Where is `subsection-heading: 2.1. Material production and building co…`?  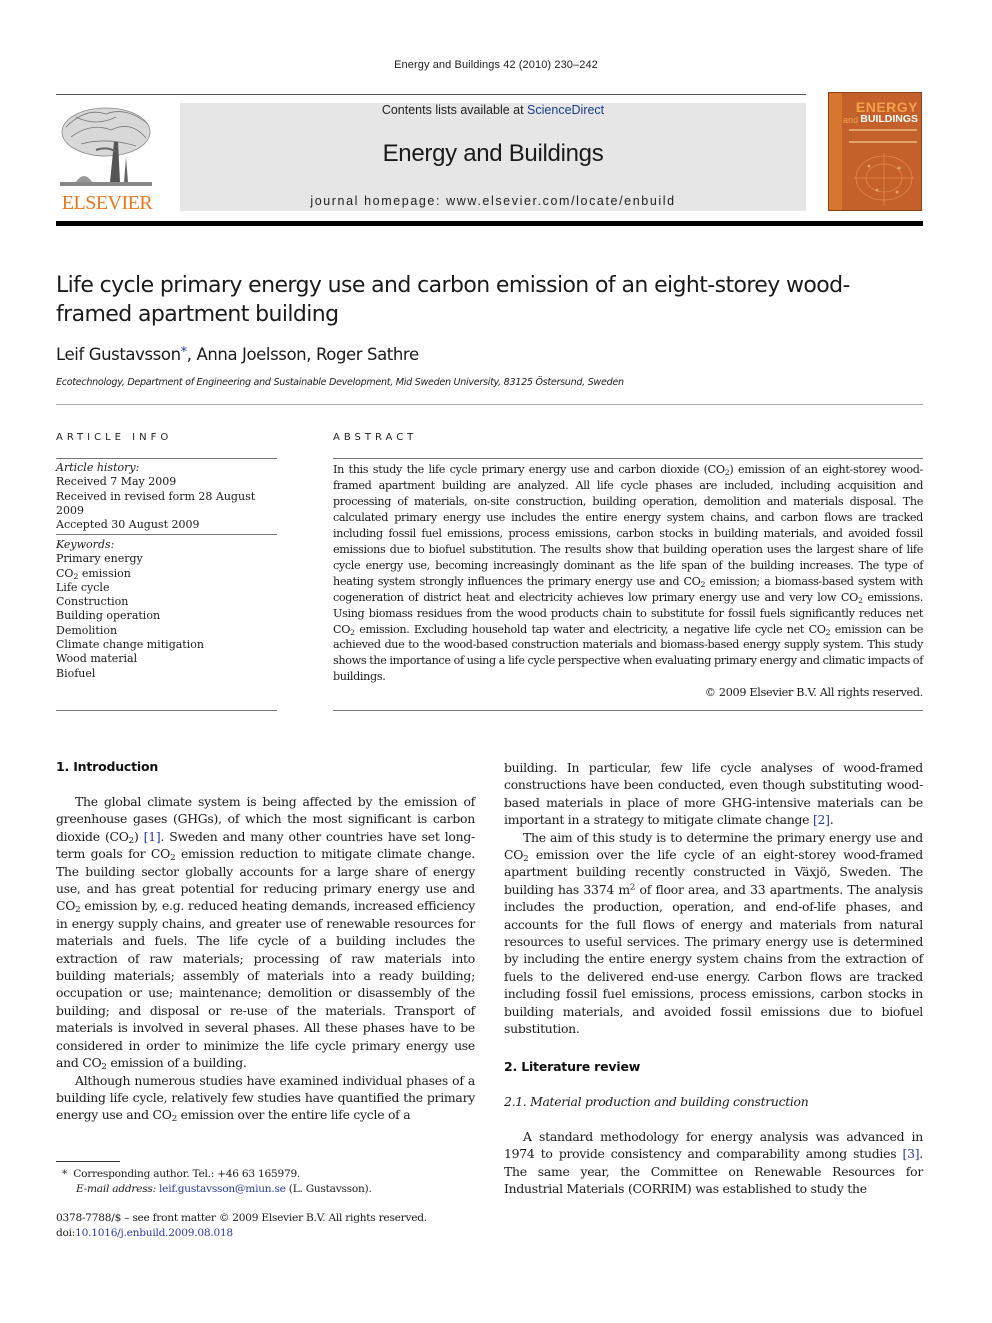 subsection-heading: 2.1. Material production and building co… is located at coordinates (656, 1101).